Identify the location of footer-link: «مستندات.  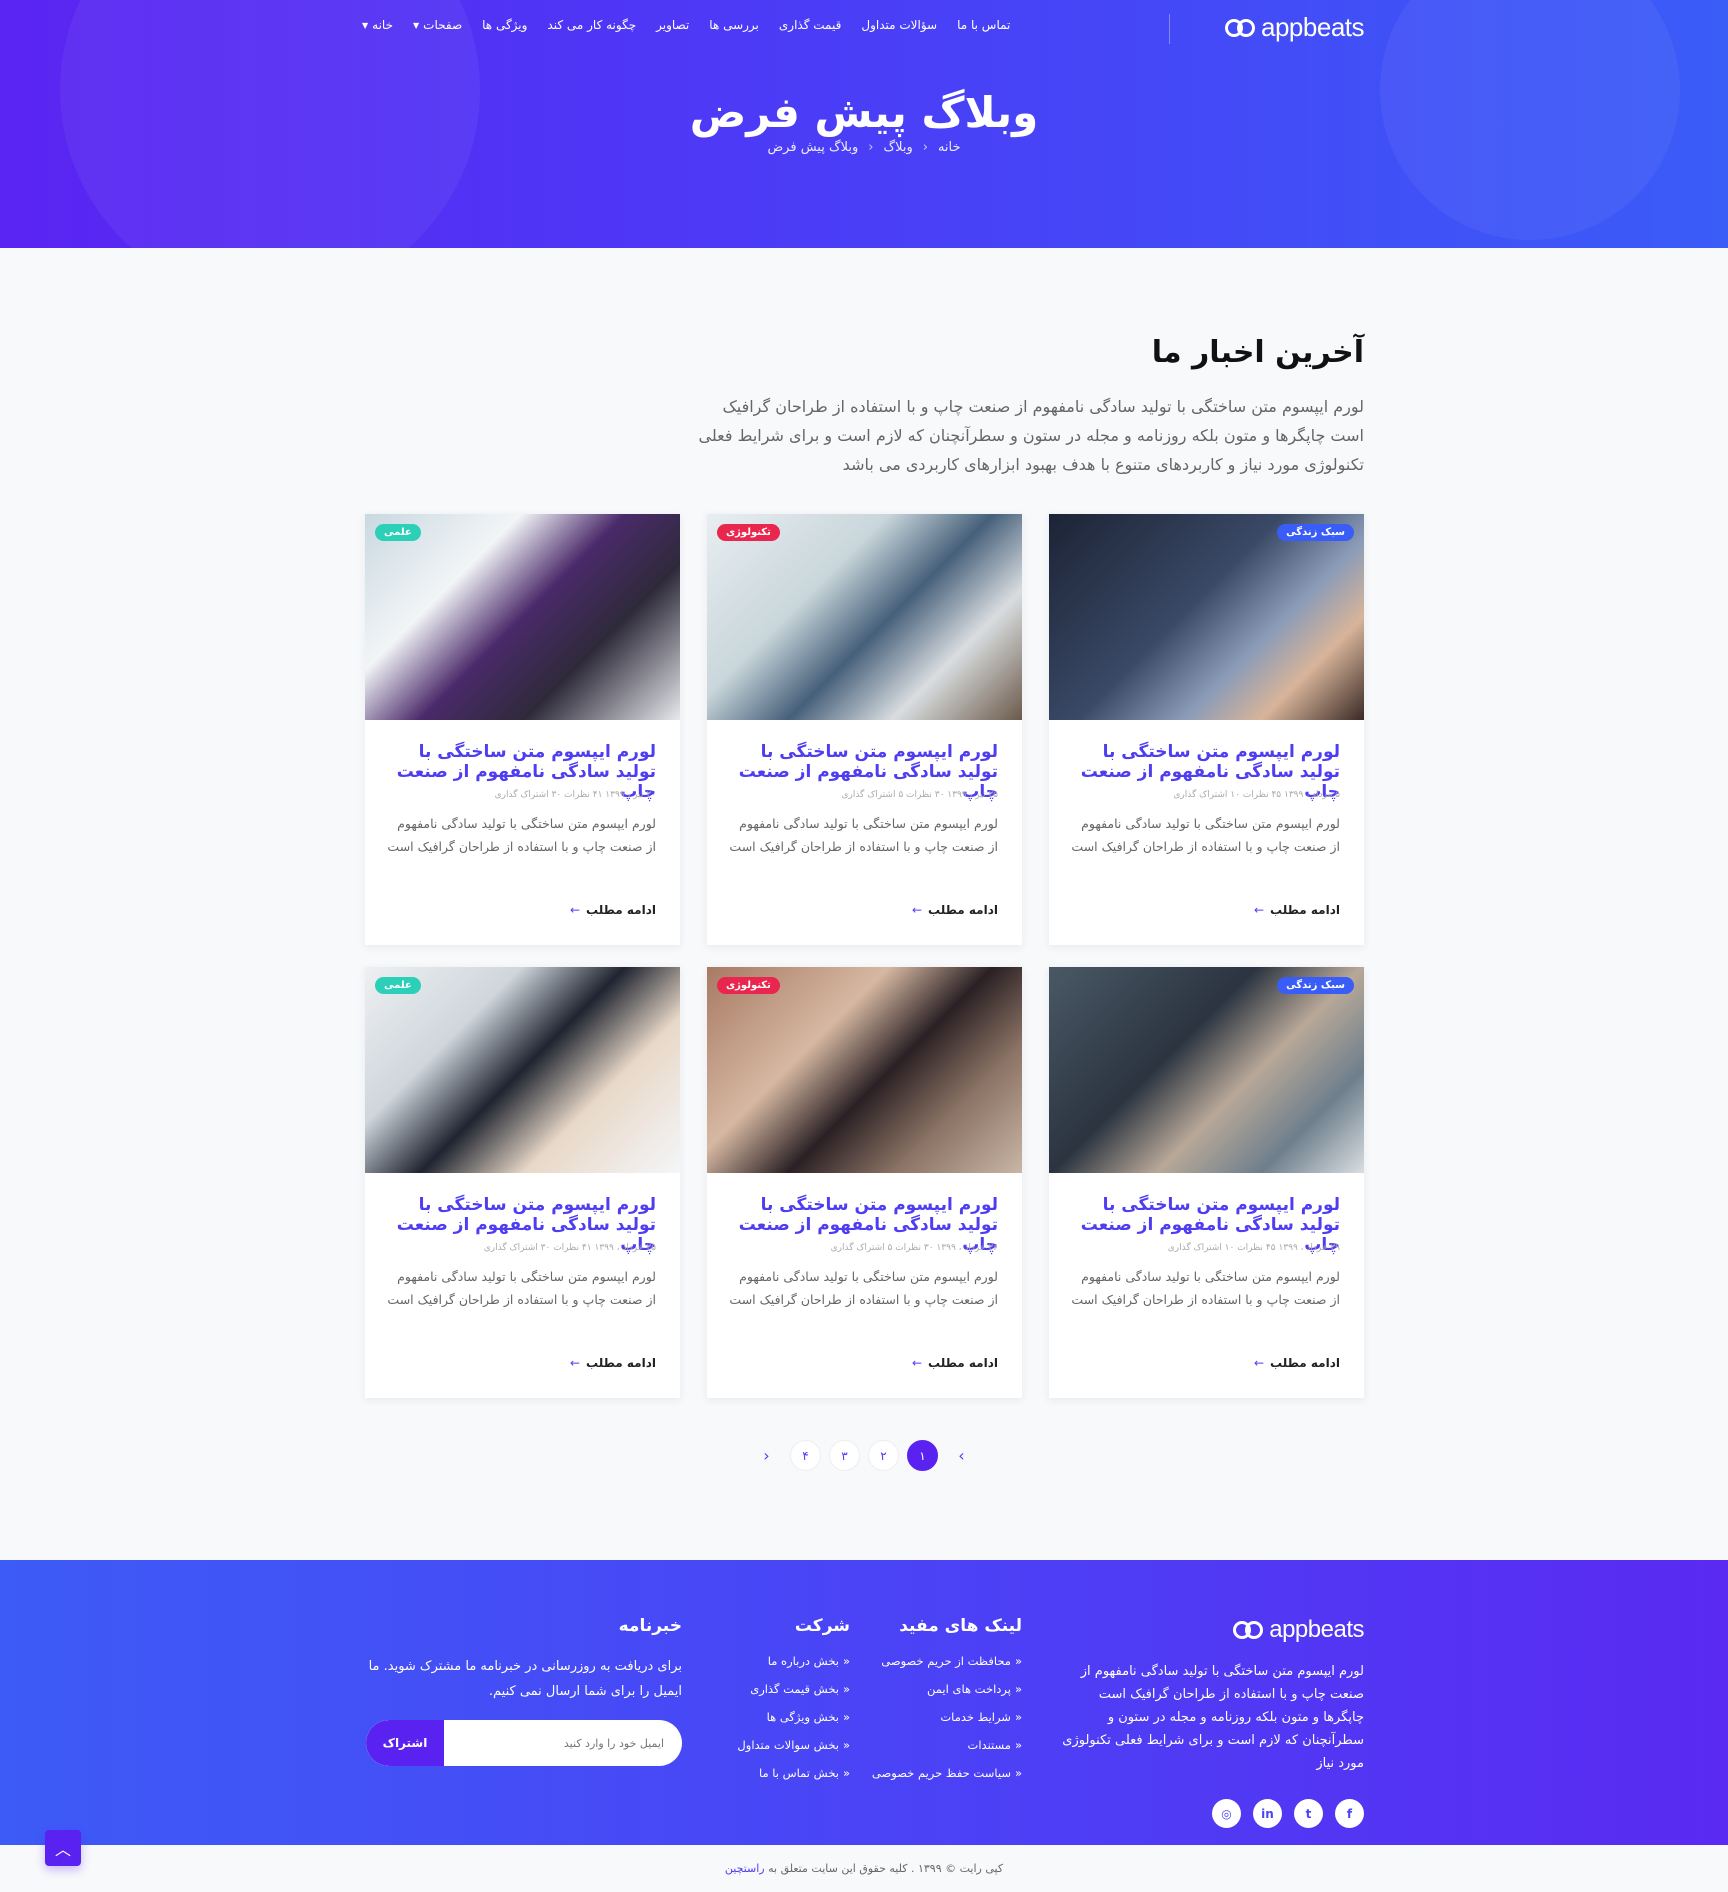
(942, 1745).